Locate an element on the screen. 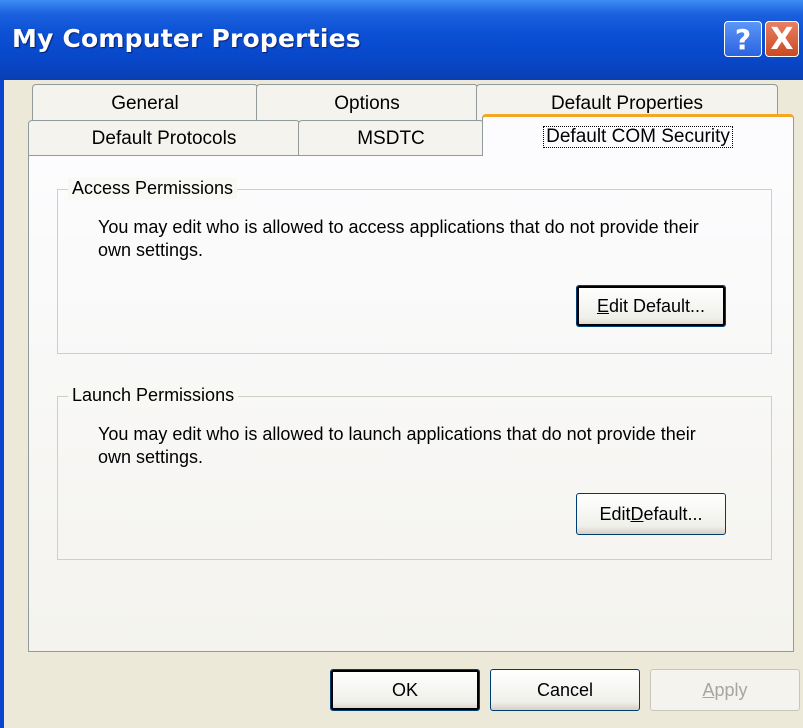  apply-button: Apply is located at coordinates (725, 690).